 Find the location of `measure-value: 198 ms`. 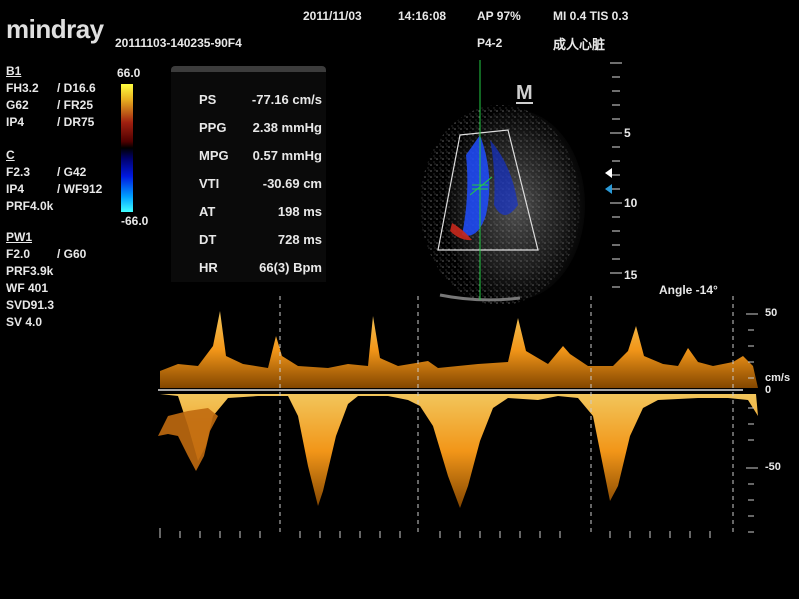

measure-value: 198 ms is located at coordinates (299, 211).